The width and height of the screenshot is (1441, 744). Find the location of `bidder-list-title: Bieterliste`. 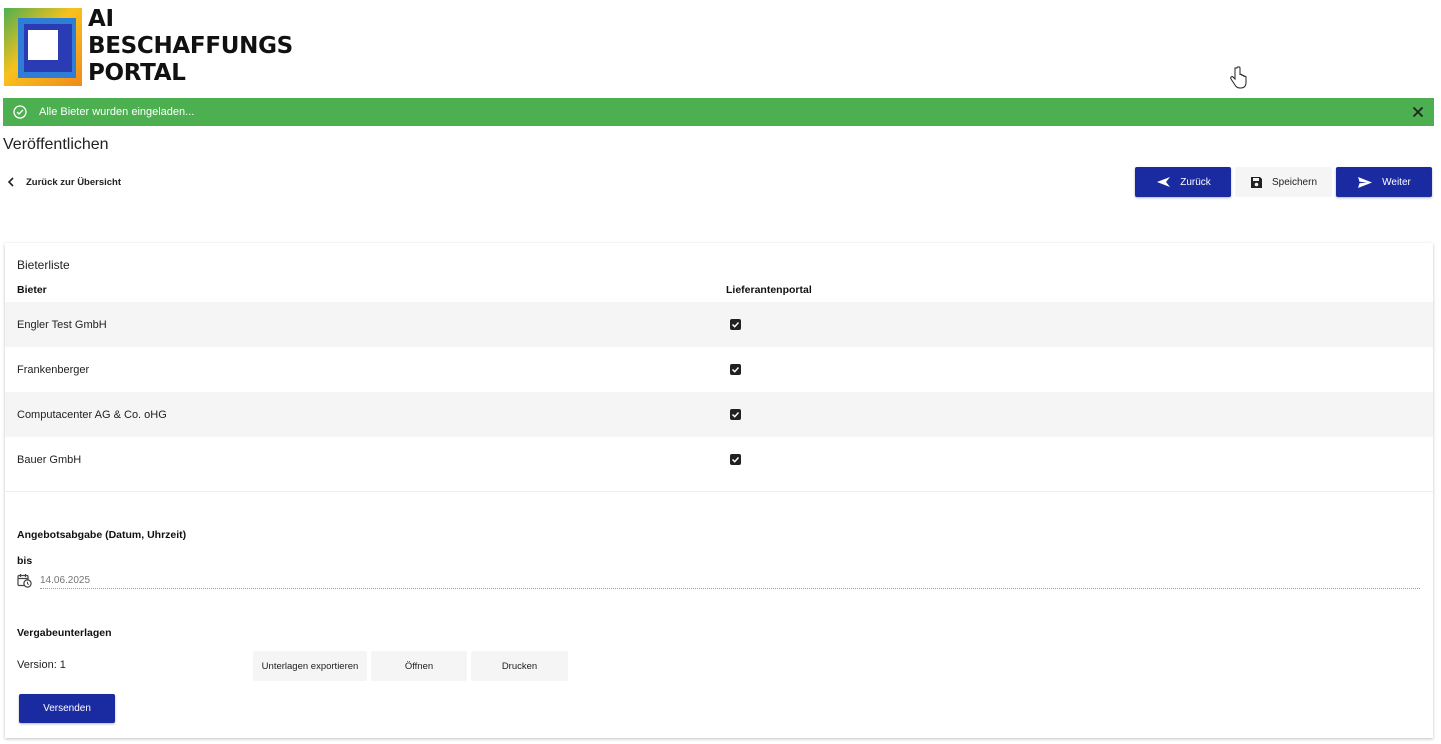

bidder-list-title: Bieterliste is located at coordinates (43, 265).